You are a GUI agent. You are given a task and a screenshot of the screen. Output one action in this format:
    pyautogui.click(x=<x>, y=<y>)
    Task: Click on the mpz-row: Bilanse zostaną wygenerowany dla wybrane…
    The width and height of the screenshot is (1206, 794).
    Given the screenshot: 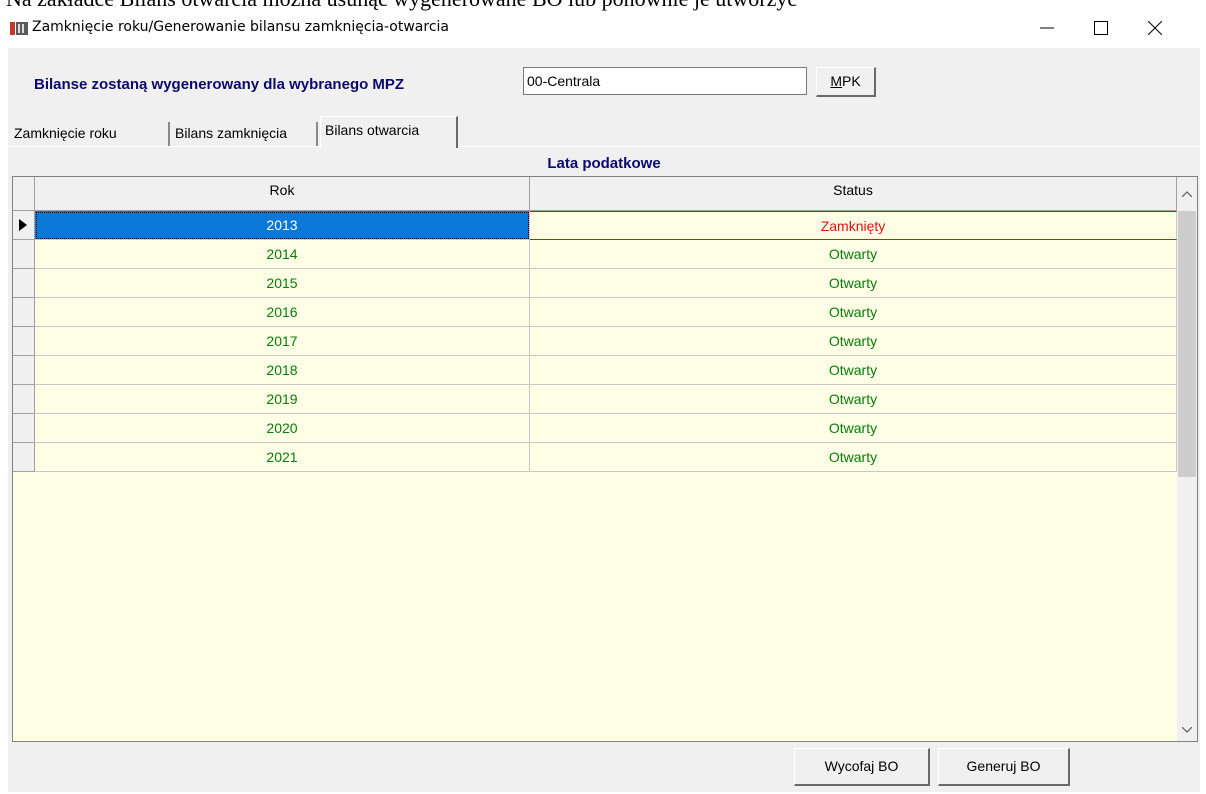 What is the action you would take?
    pyautogui.click(x=604, y=80)
    